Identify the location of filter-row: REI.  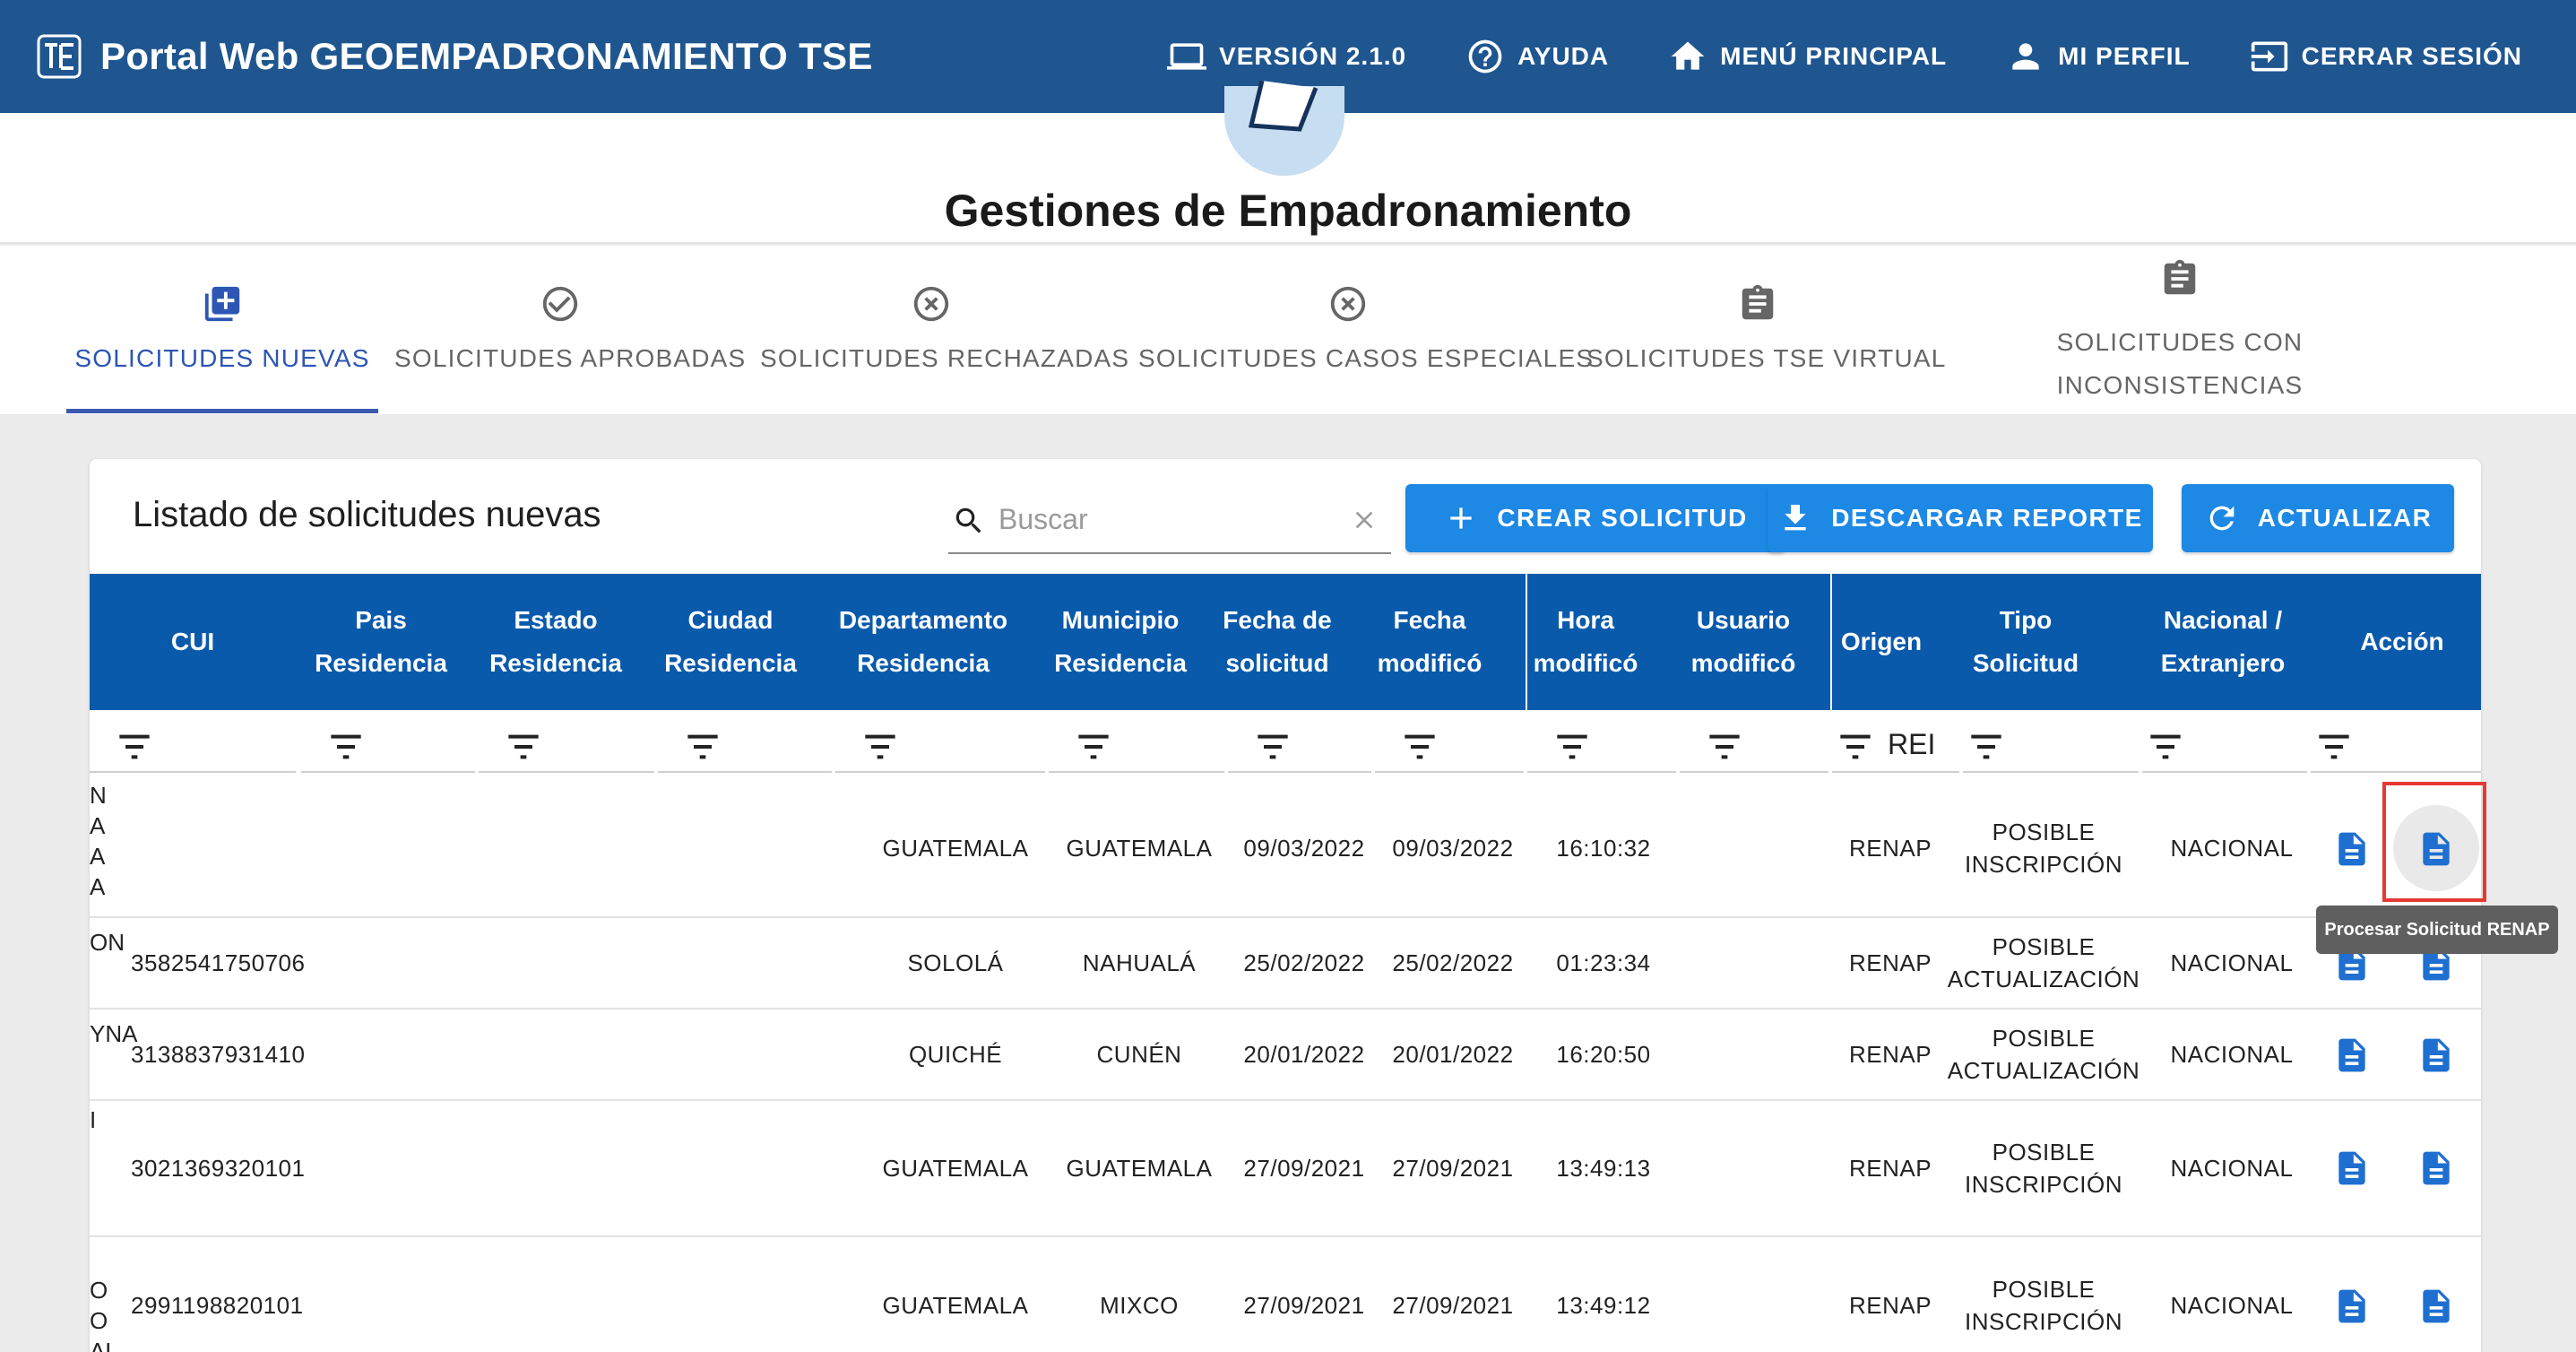
(1285, 745).